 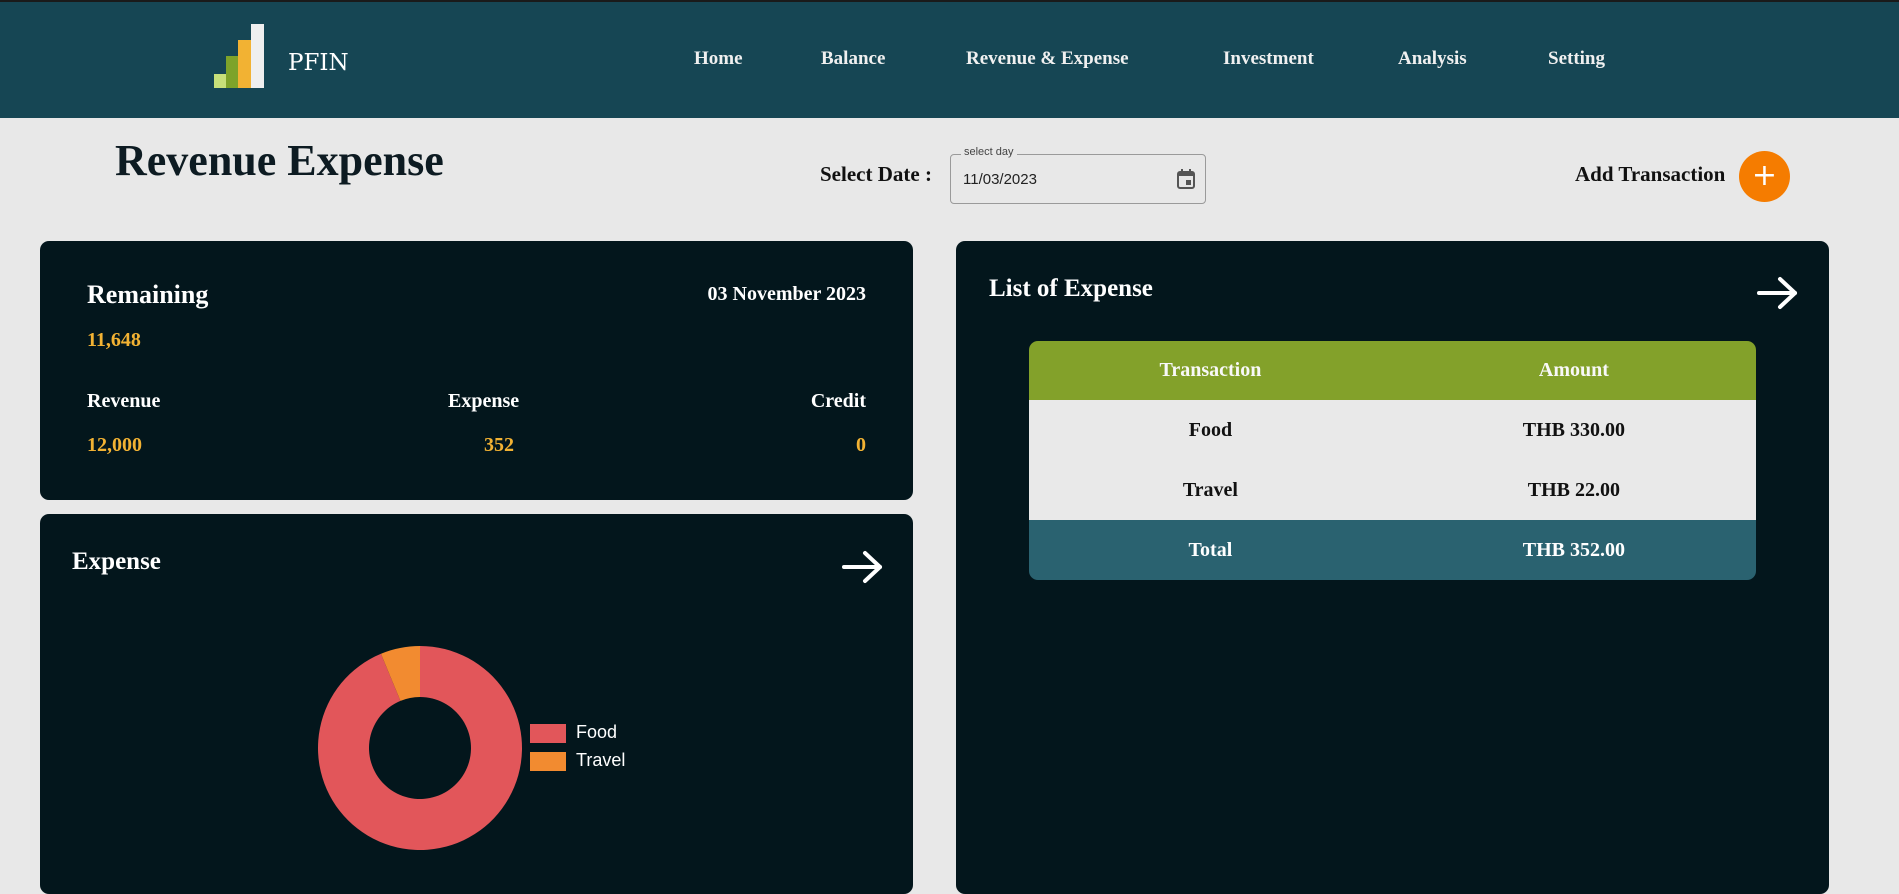 I want to click on nav-investment: Investment, so click(x=1268, y=59).